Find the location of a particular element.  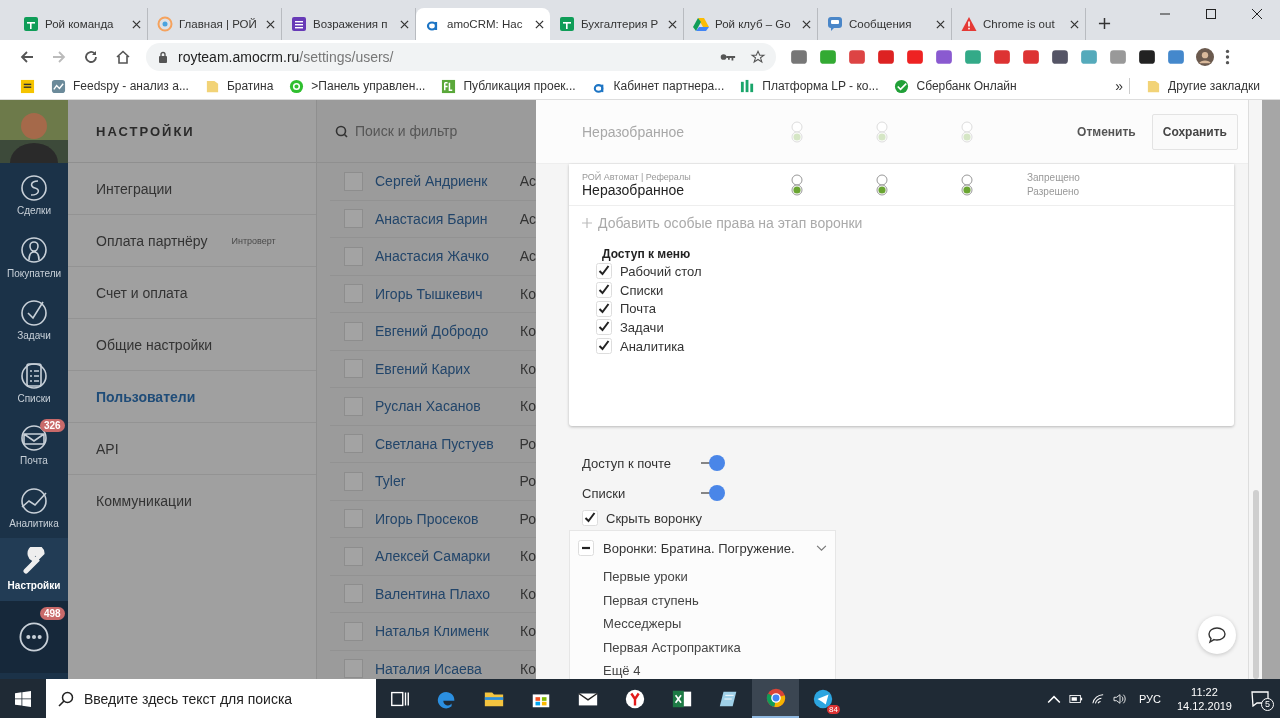

user-name: Алексей Самарки is located at coordinates (448, 556).